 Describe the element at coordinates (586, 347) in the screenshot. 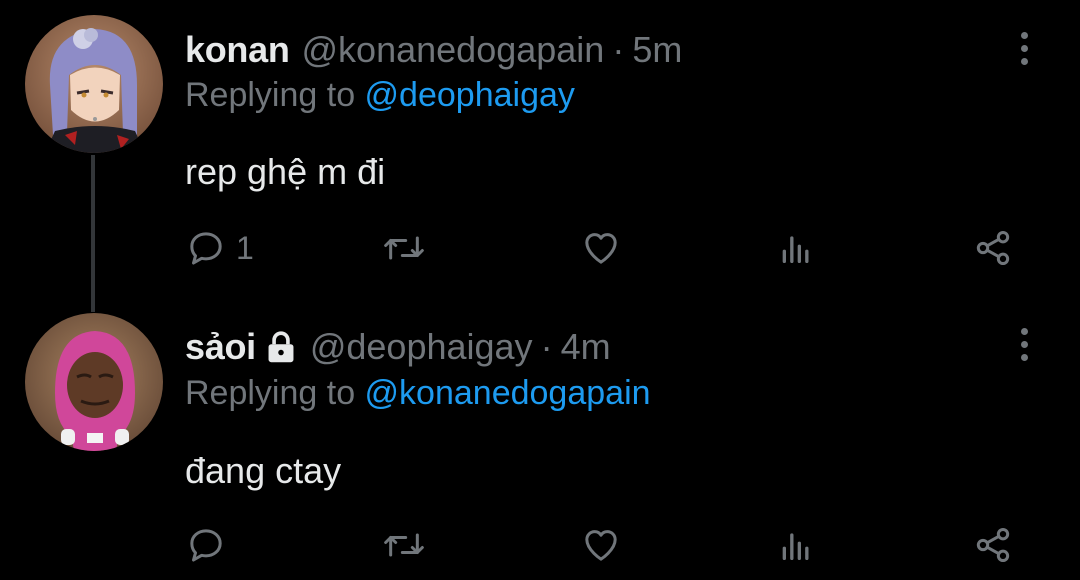

I see `timestamp: 4m` at that location.